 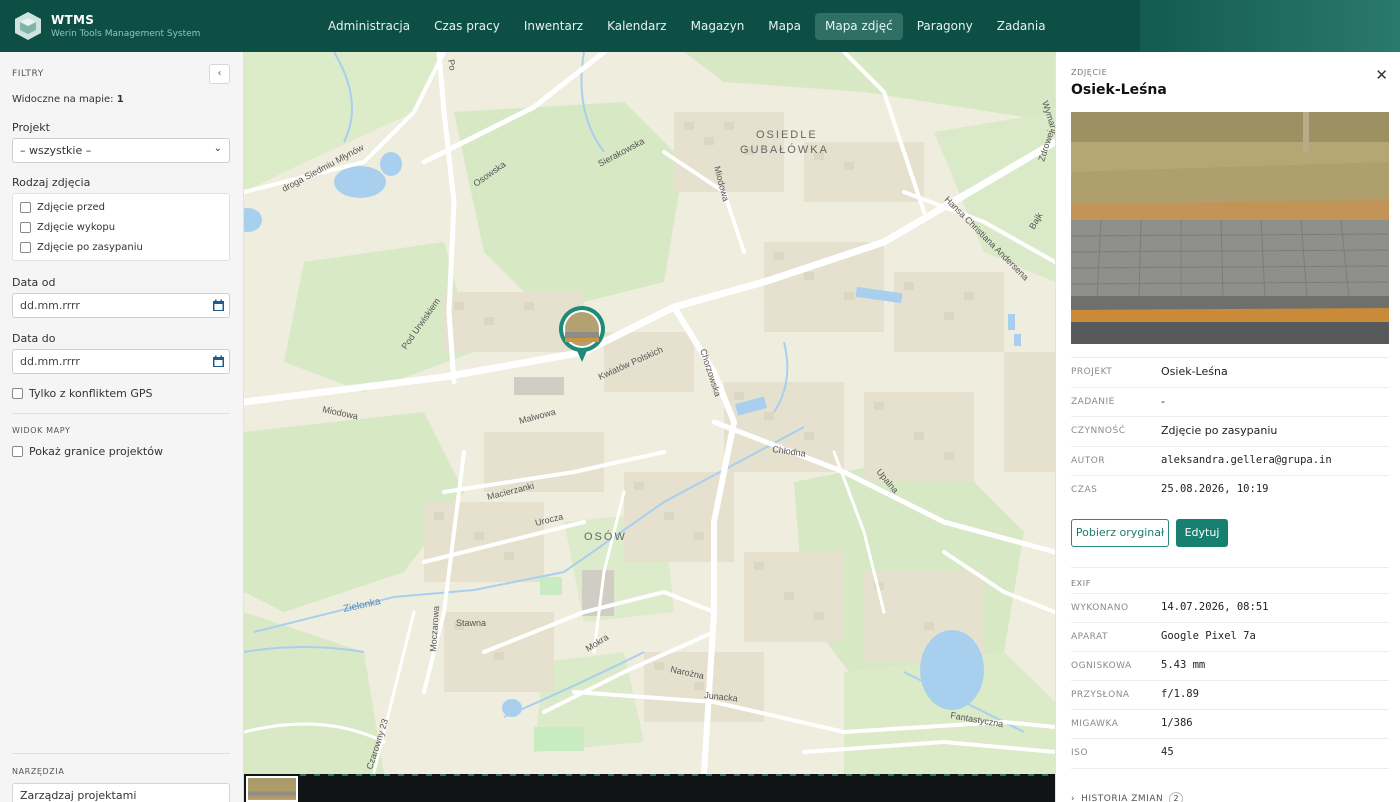 I want to click on exif-key: OGNISKOWA, so click(x=1101, y=666).